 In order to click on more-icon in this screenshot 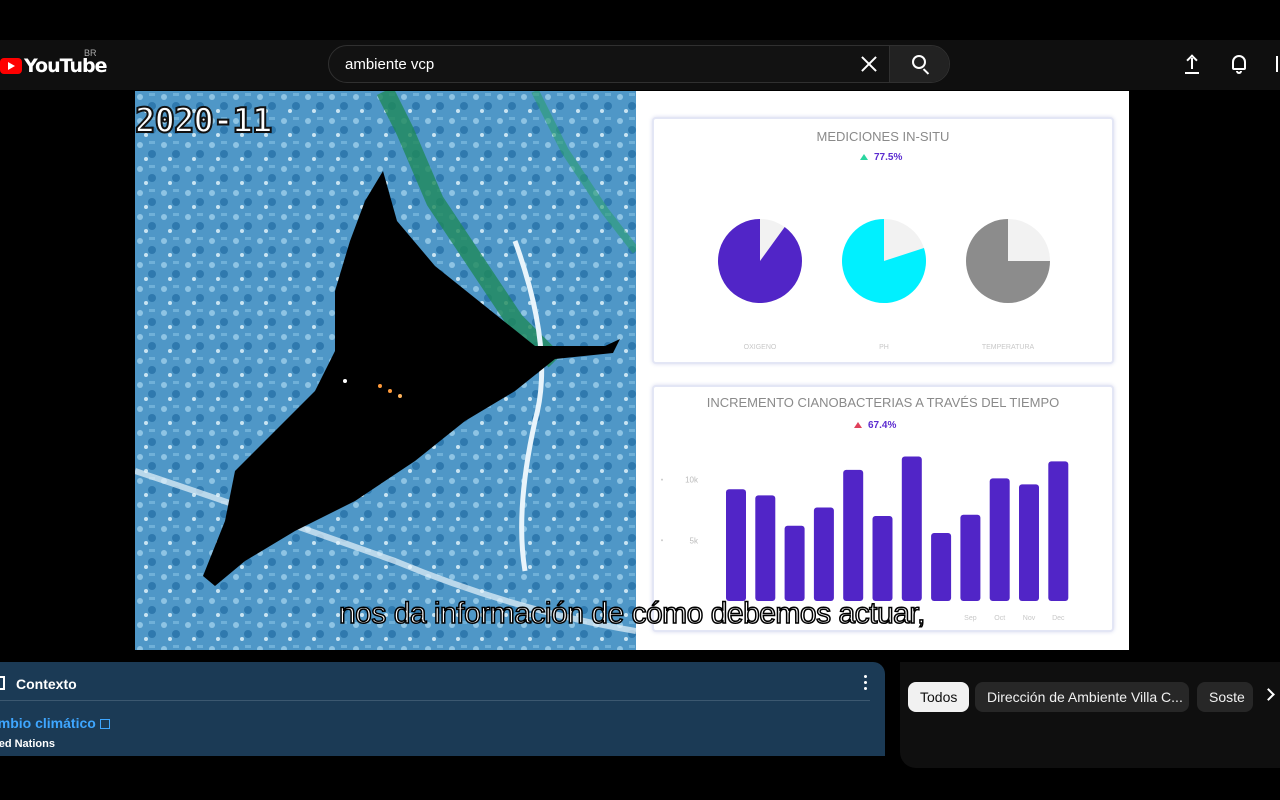, I will do `click(1278, 64)`.